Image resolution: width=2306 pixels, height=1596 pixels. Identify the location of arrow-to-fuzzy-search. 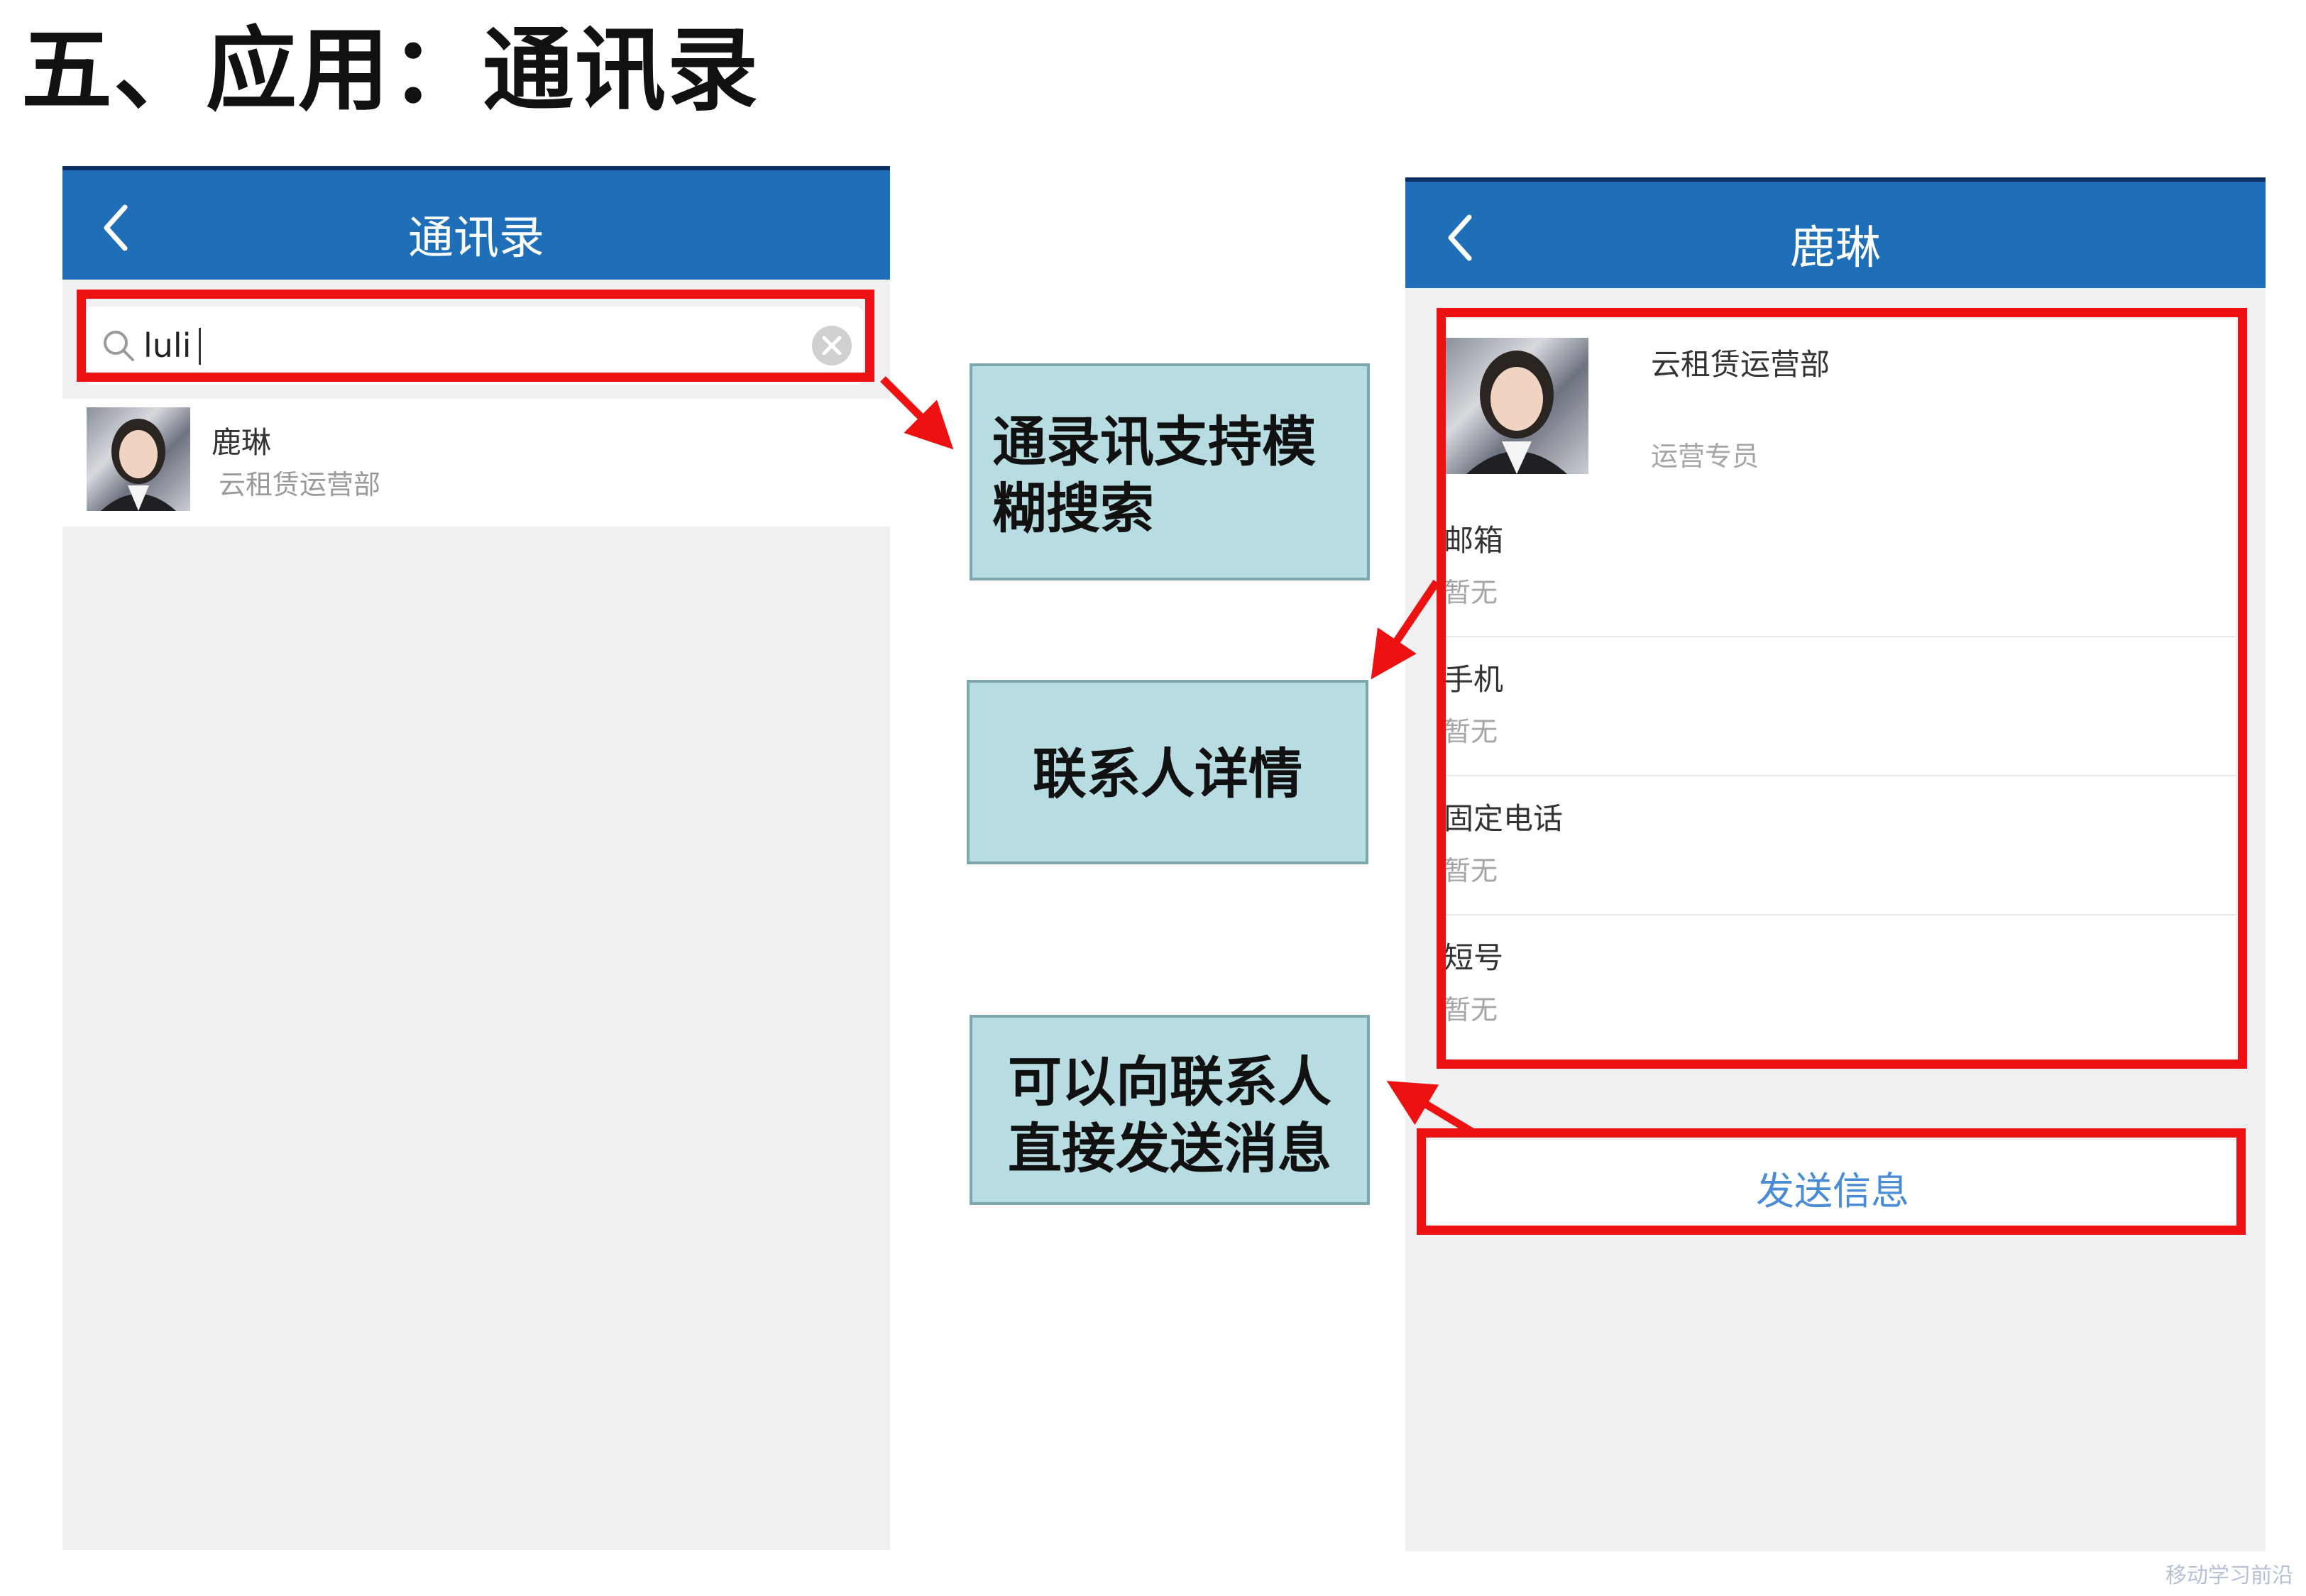
(917, 413).